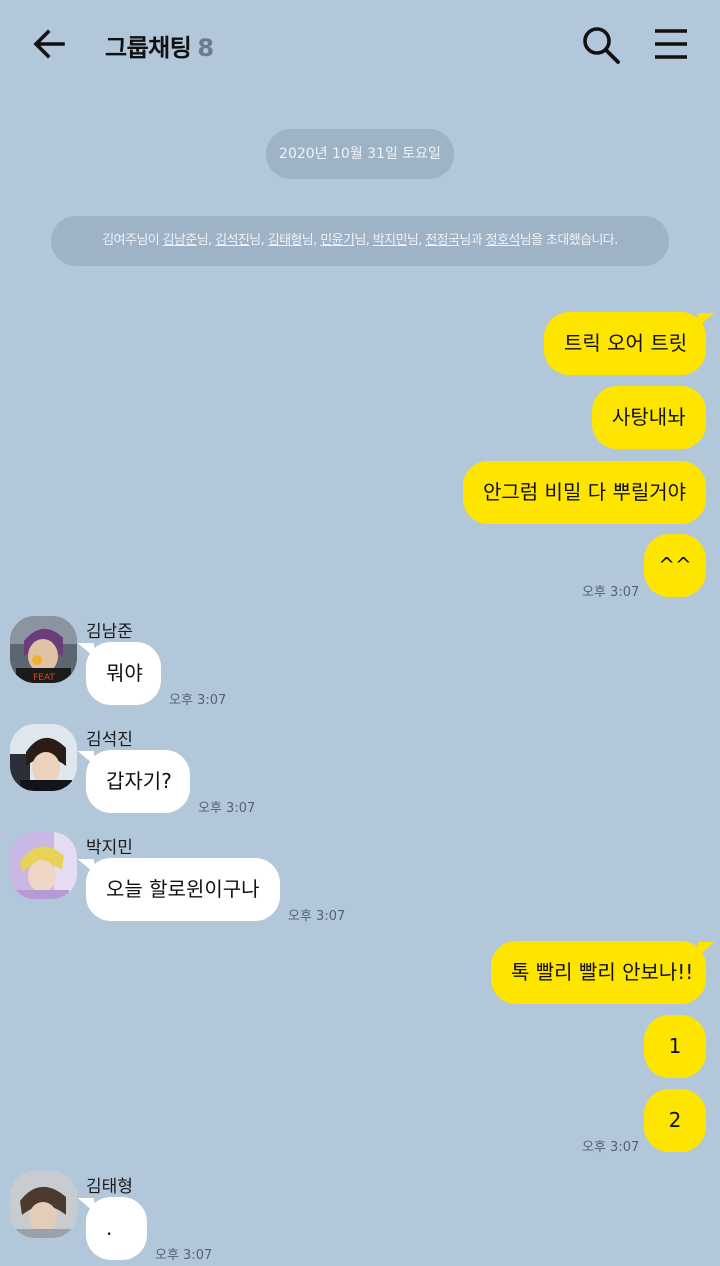  Describe the element at coordinates (390, 240) in the screenshot. I see `invited-user-link: 박지민` at that location.